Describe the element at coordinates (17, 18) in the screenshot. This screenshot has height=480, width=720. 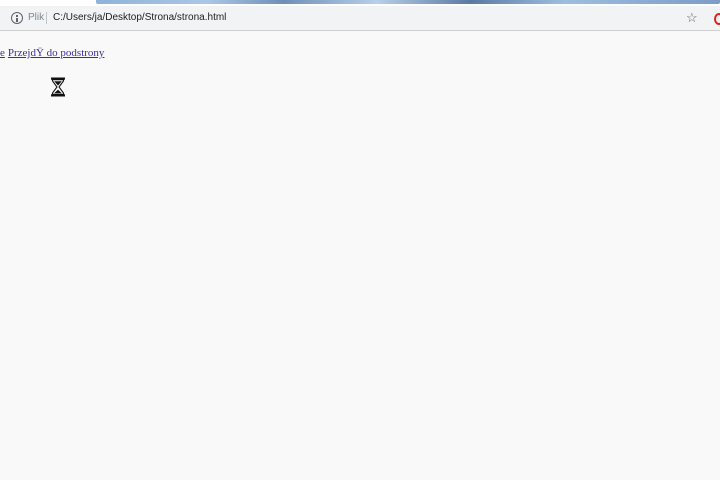
I see `info-icon` at that location.